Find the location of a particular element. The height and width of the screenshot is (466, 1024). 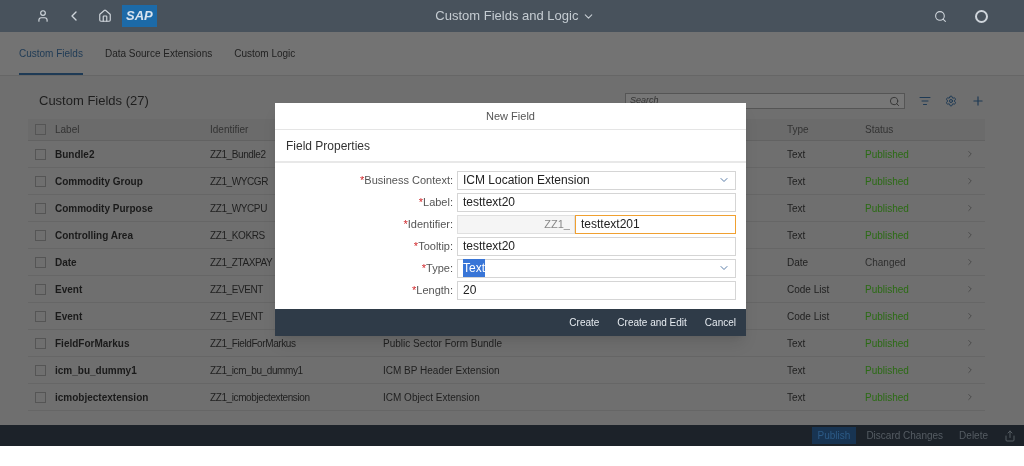

field-label: Length: is located at coordinates (434, 290).